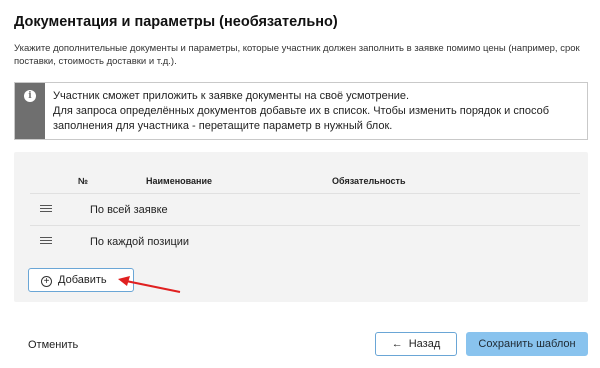 This screenshot has width=600, height=368. I want to click on page-title: Документация и параметры (необязательно), so click(176, 22).